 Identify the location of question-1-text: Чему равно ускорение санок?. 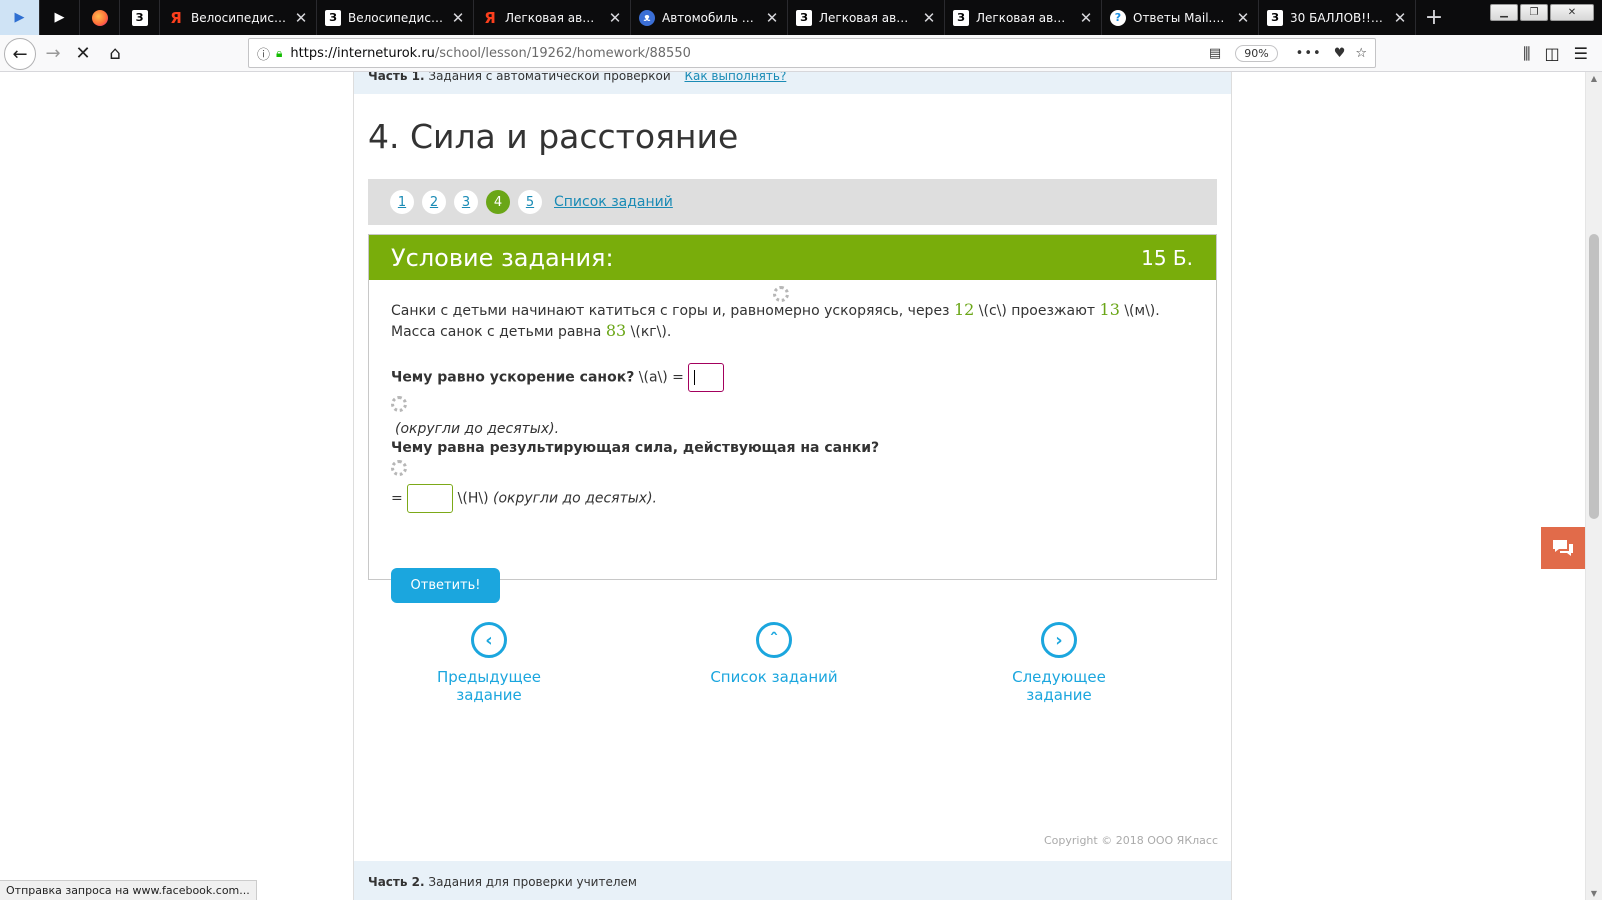
(513, 377).